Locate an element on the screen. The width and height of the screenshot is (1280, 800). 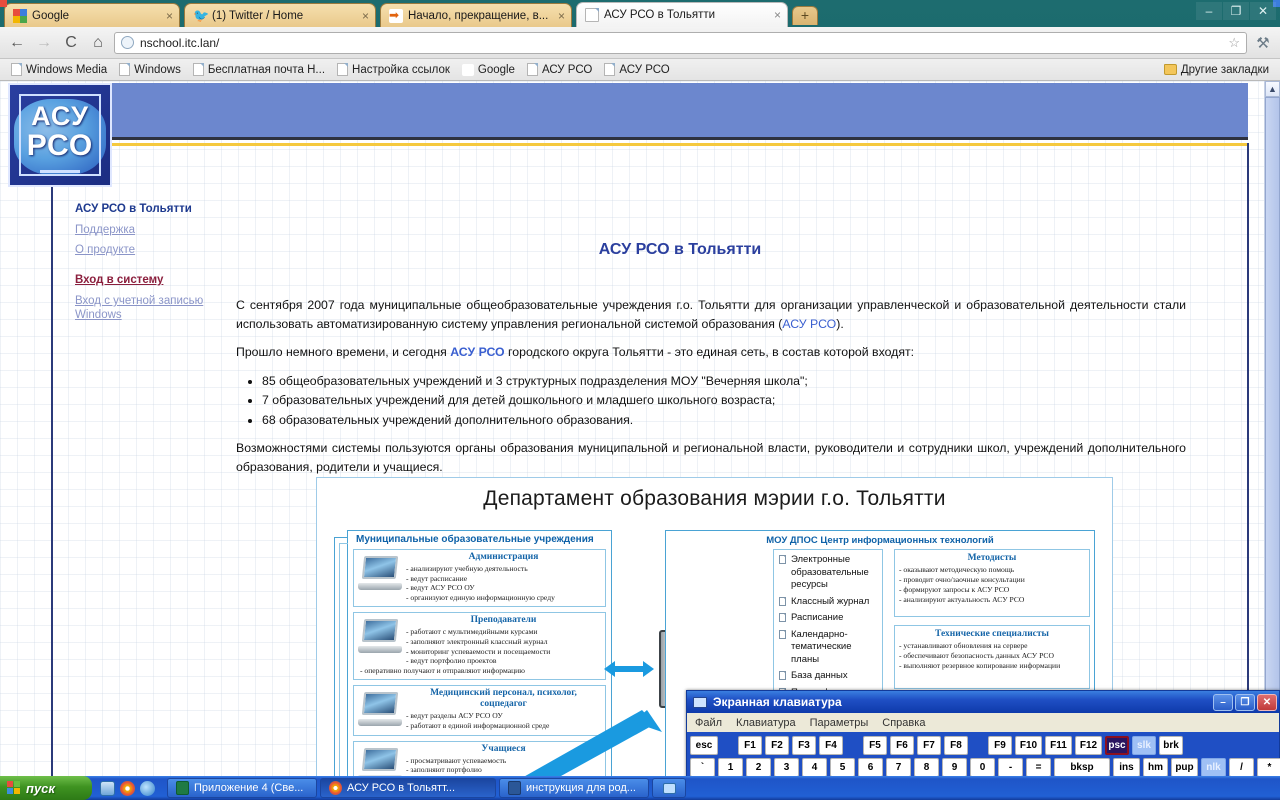
menu-item-keyboard: Клавиатура is located at coordinates (766, 723).